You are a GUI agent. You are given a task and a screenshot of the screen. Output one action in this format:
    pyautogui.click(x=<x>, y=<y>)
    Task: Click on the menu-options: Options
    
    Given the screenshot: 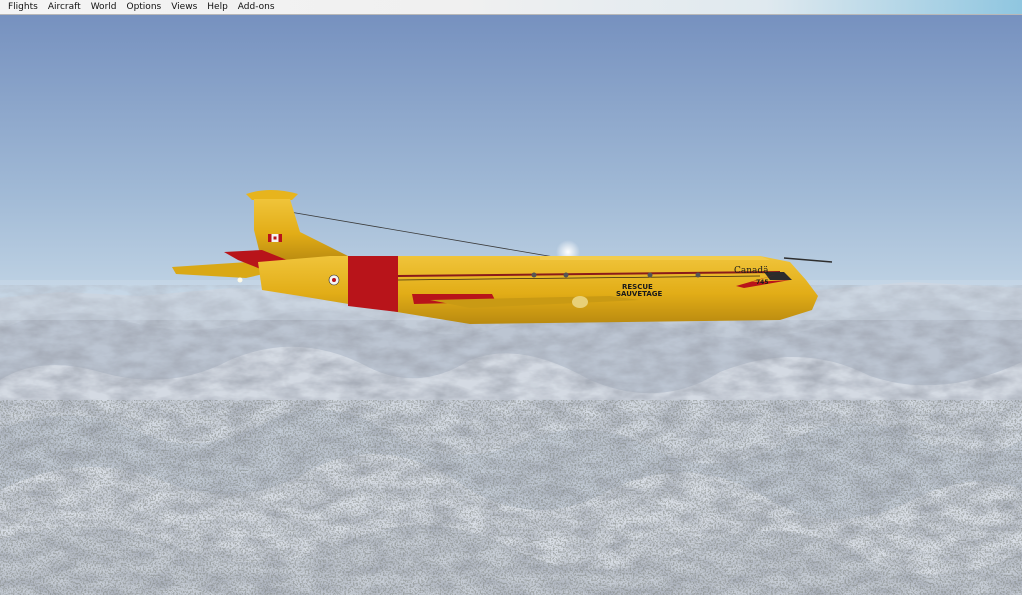 What is the action you would take?
    pyautogui.click(x=143, y=7)
    